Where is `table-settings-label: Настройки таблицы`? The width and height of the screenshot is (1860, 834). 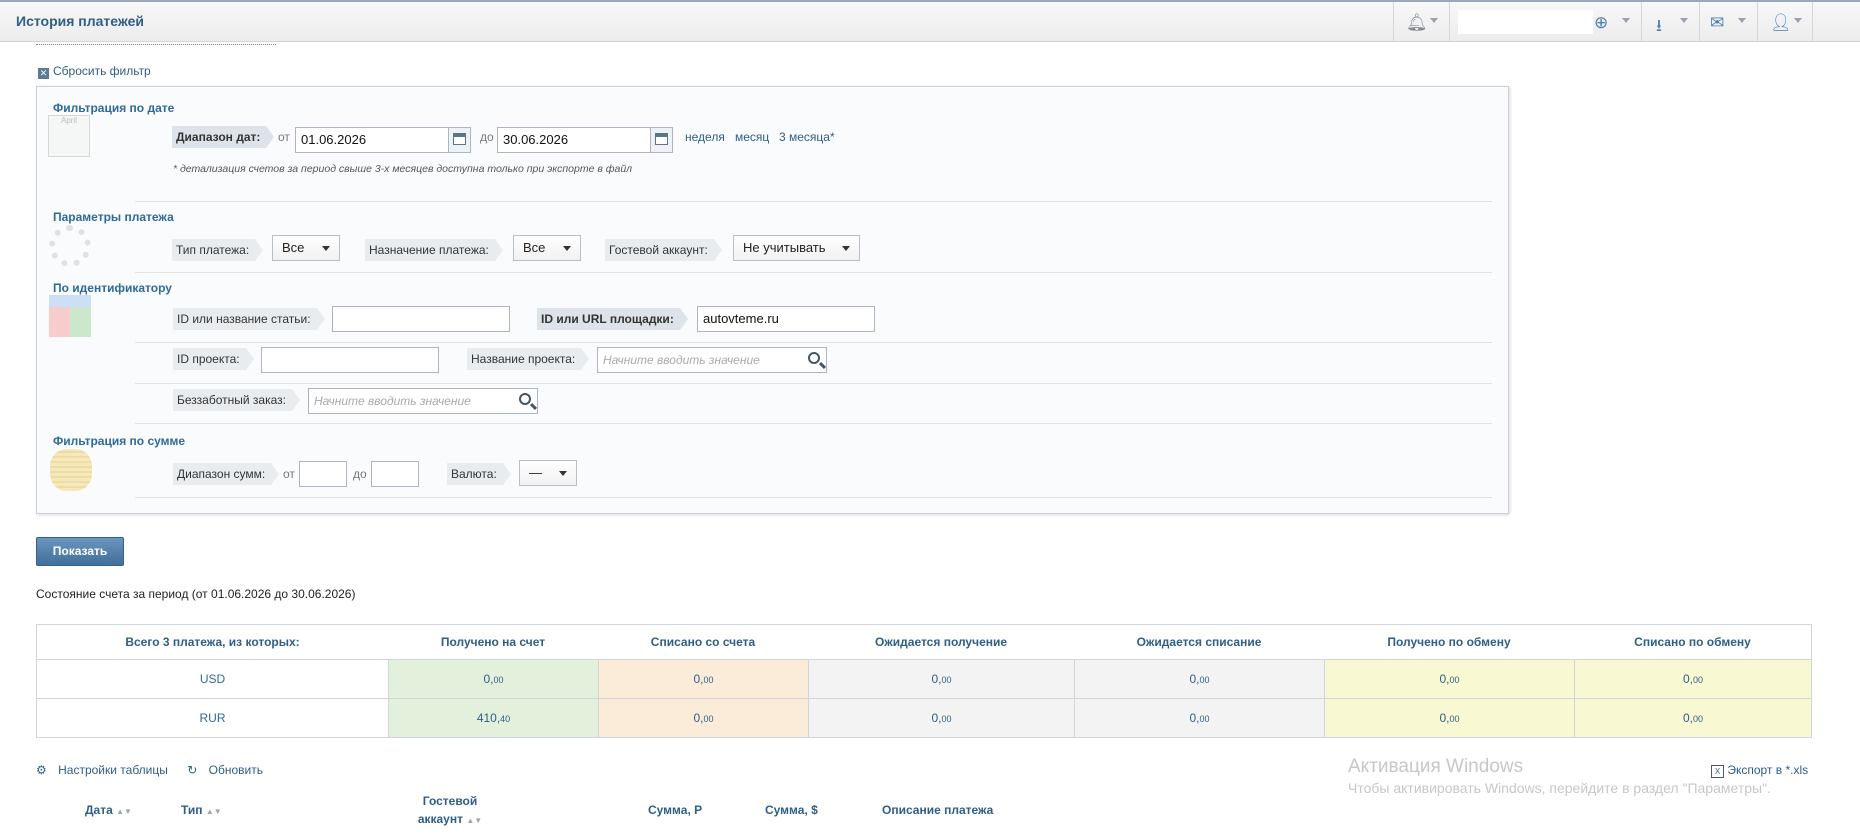
table-settings-label: Настройки таблицы is located at coordinates (113, 770).